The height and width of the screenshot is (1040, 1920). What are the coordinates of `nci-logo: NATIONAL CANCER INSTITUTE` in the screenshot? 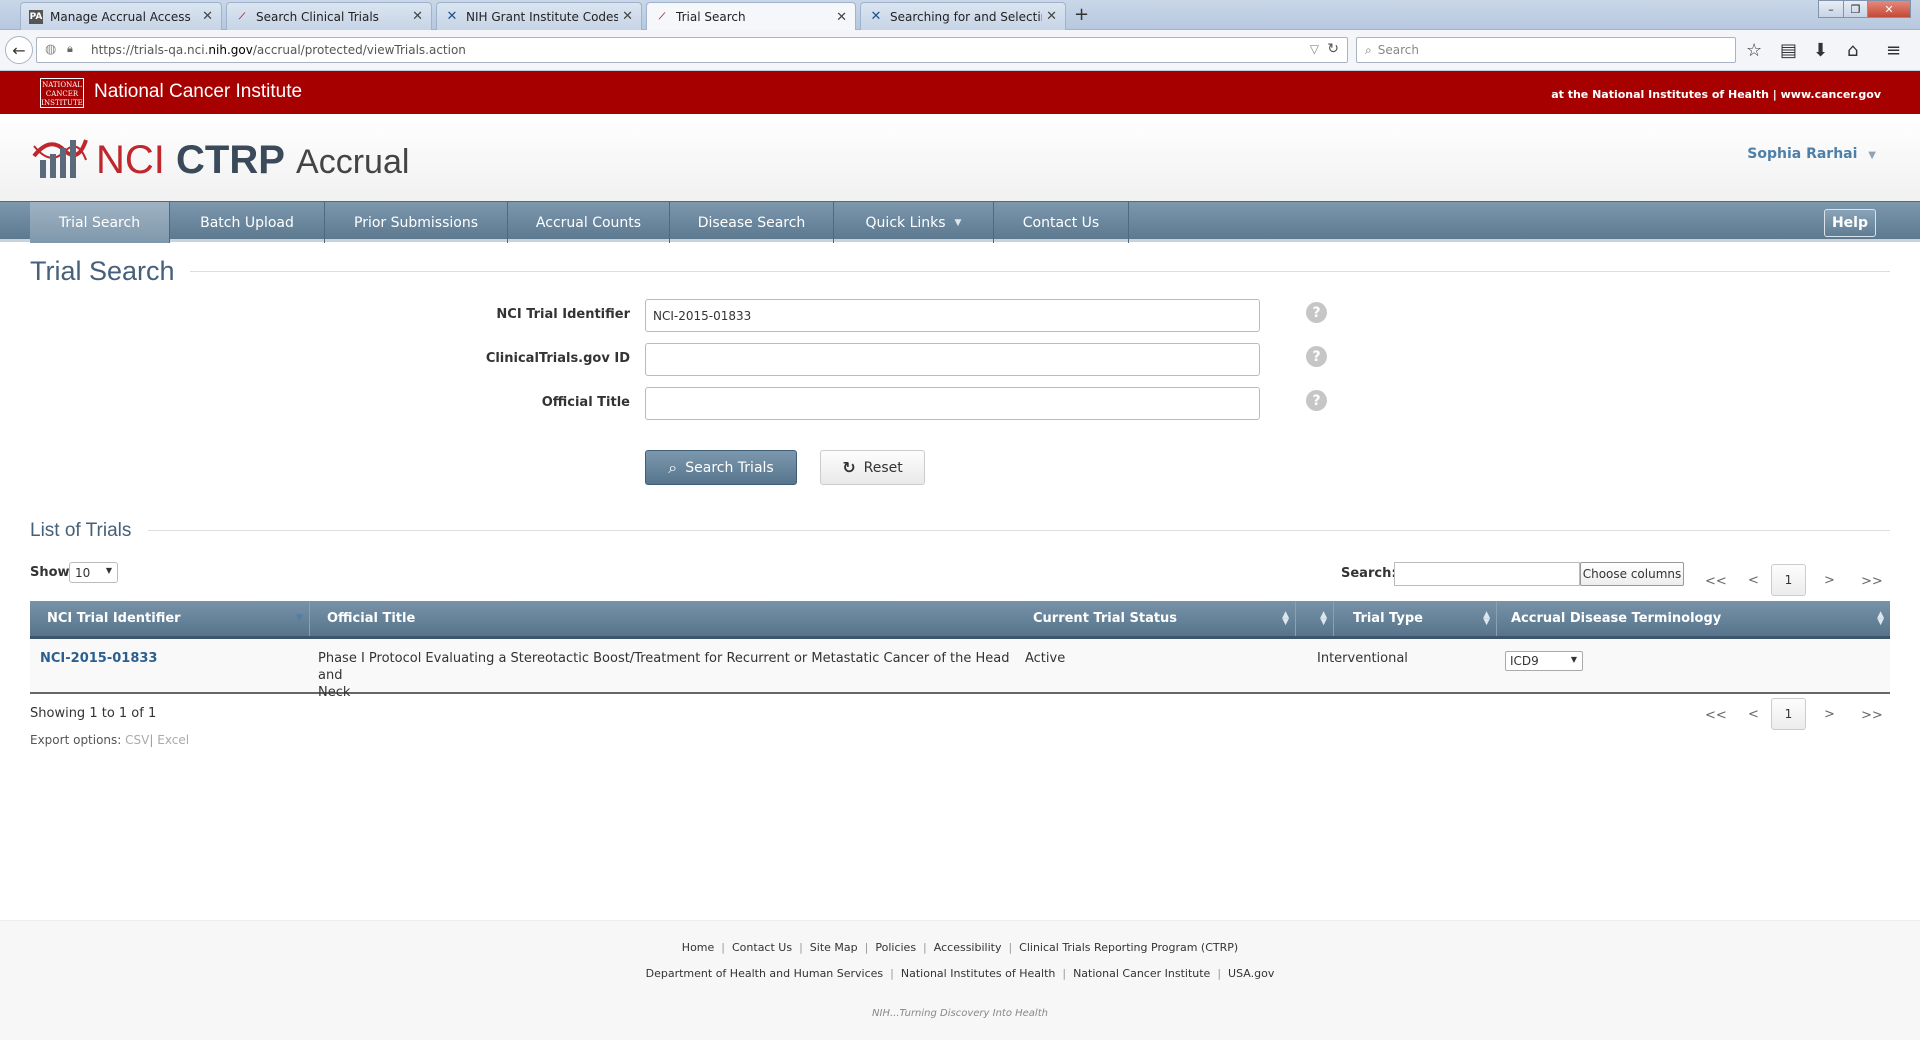 It's located at (62, 93).